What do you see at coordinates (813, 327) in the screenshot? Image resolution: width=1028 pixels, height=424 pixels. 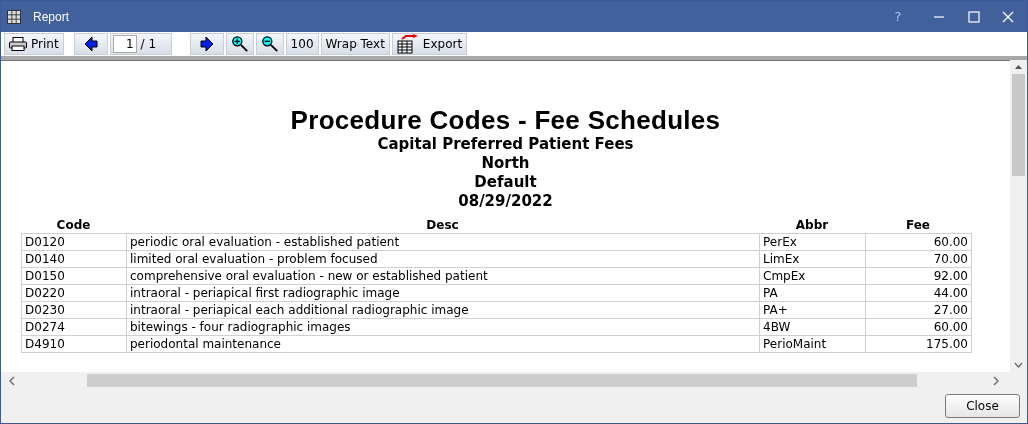 I see `table-cell: 4BW` at bounding box center [813, 327].